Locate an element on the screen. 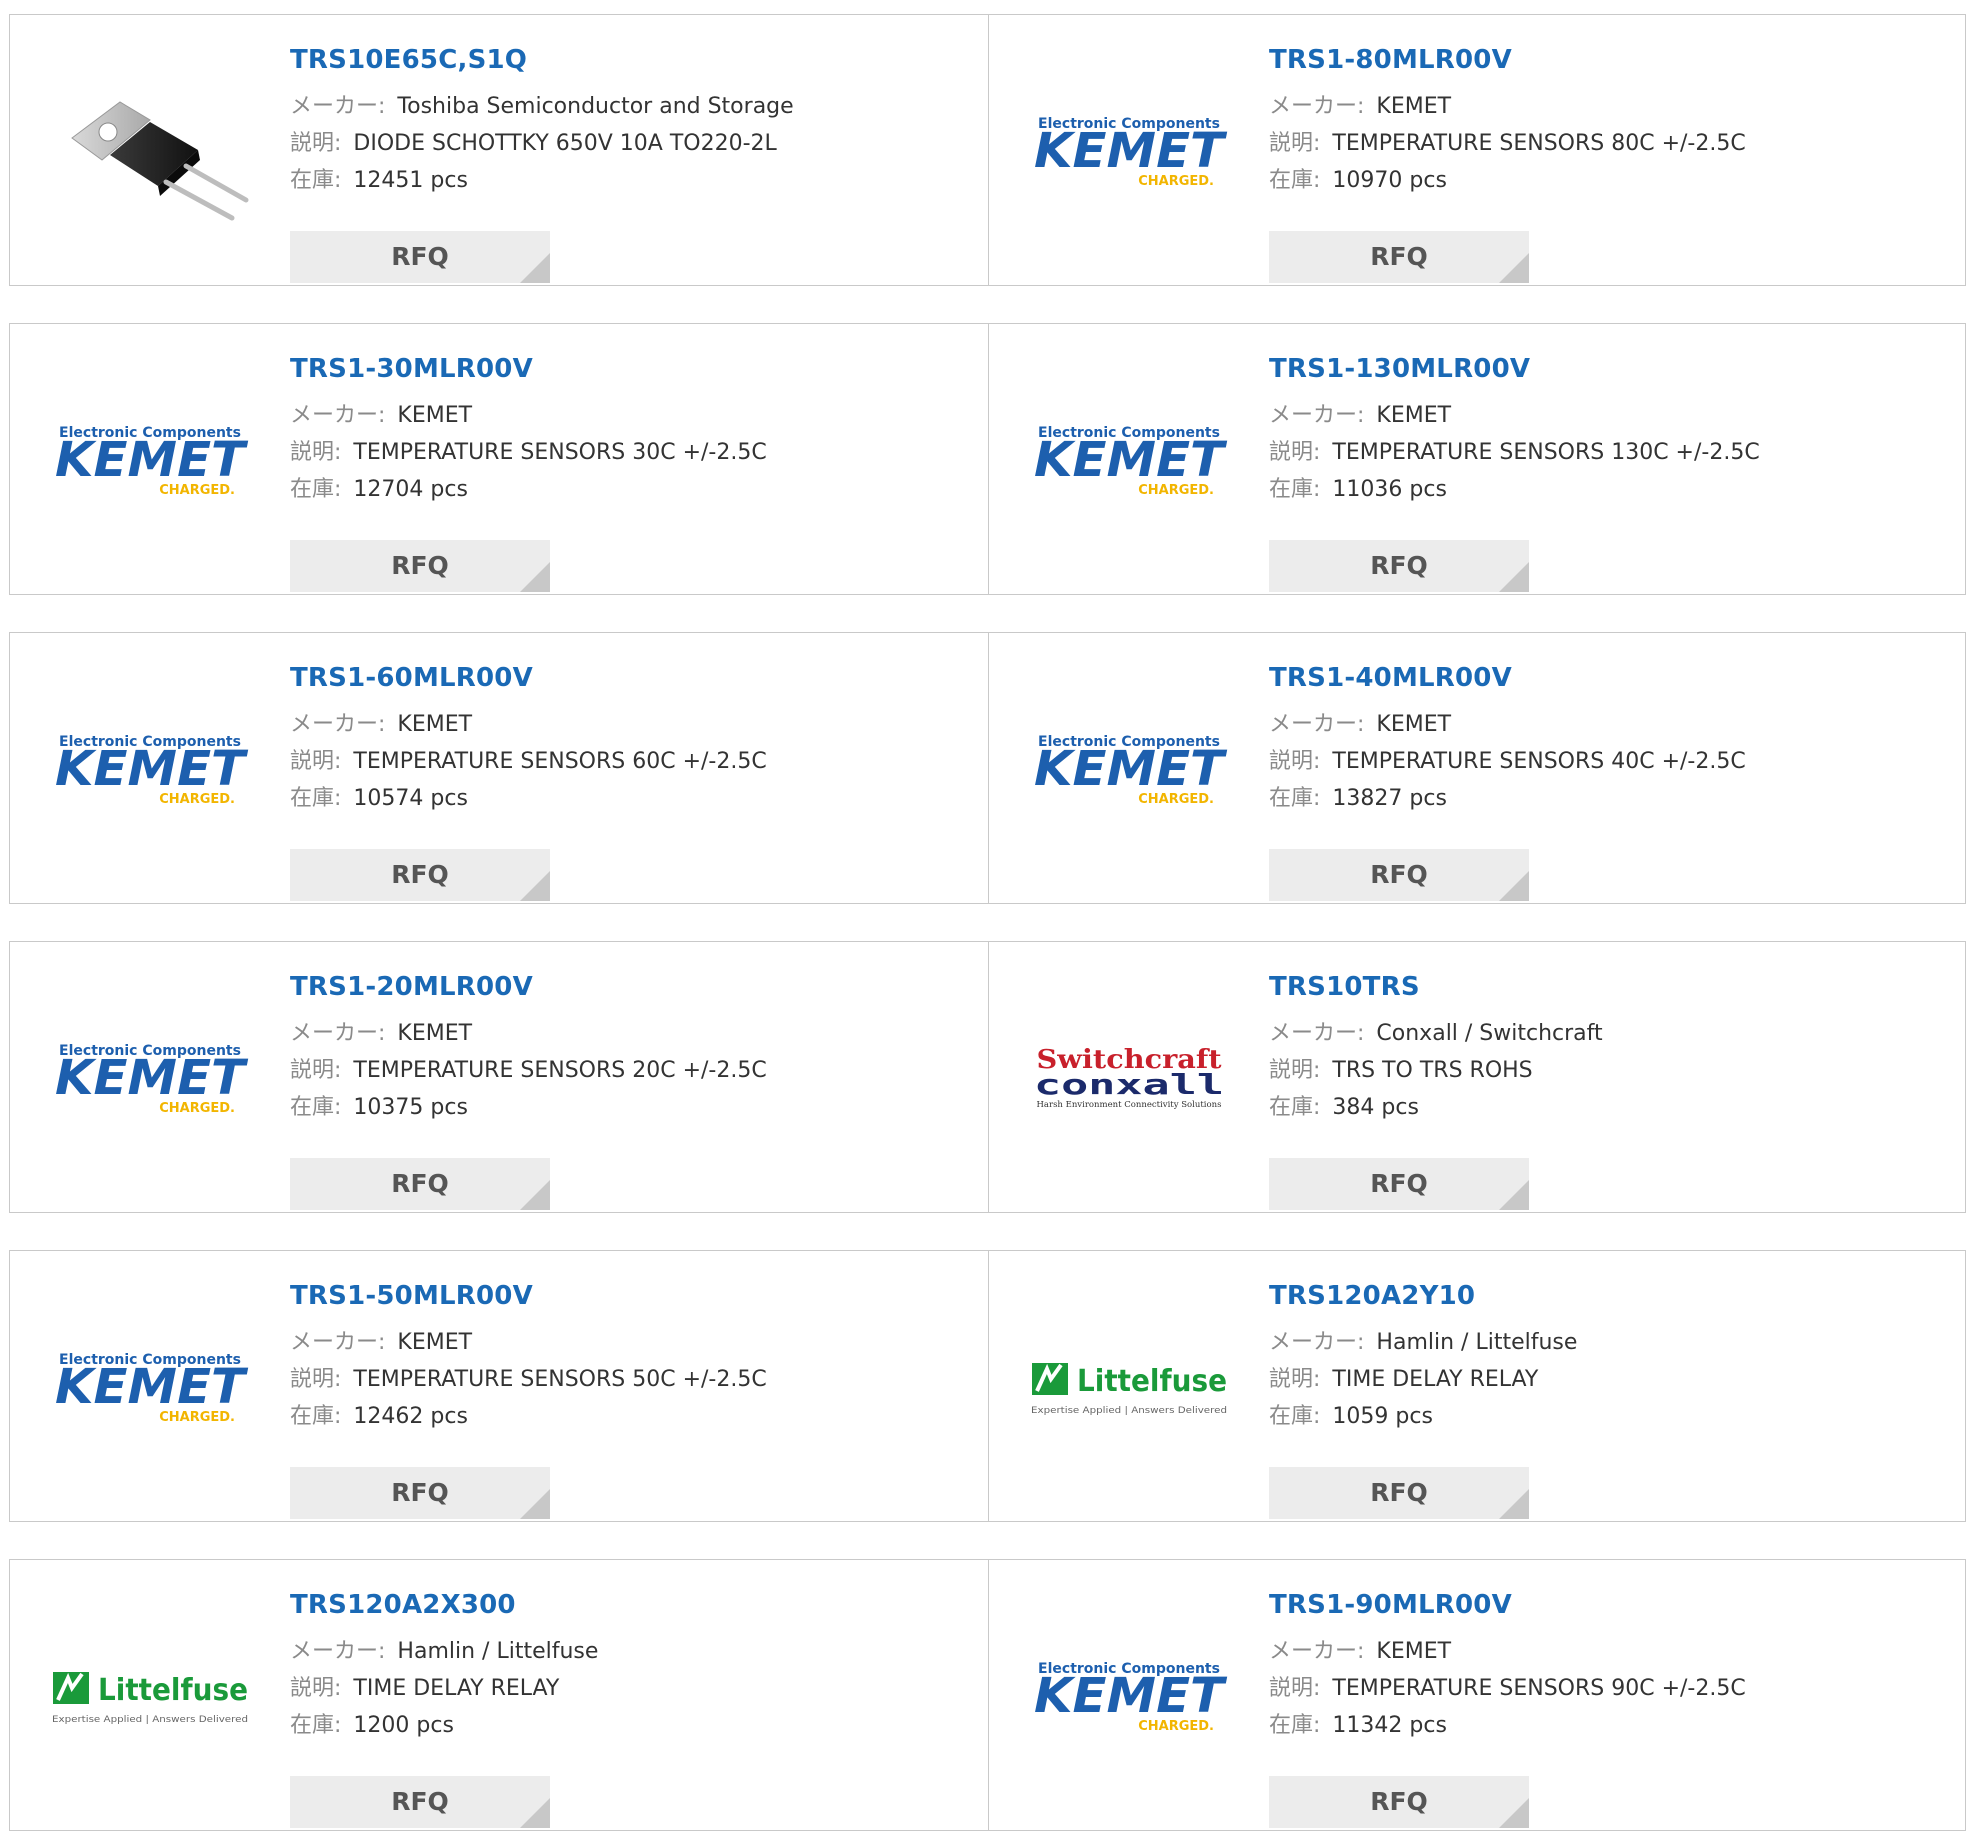  maker-row: メーカー: Hamlin / Littelfuse is located at coordinates (1599, 1342).